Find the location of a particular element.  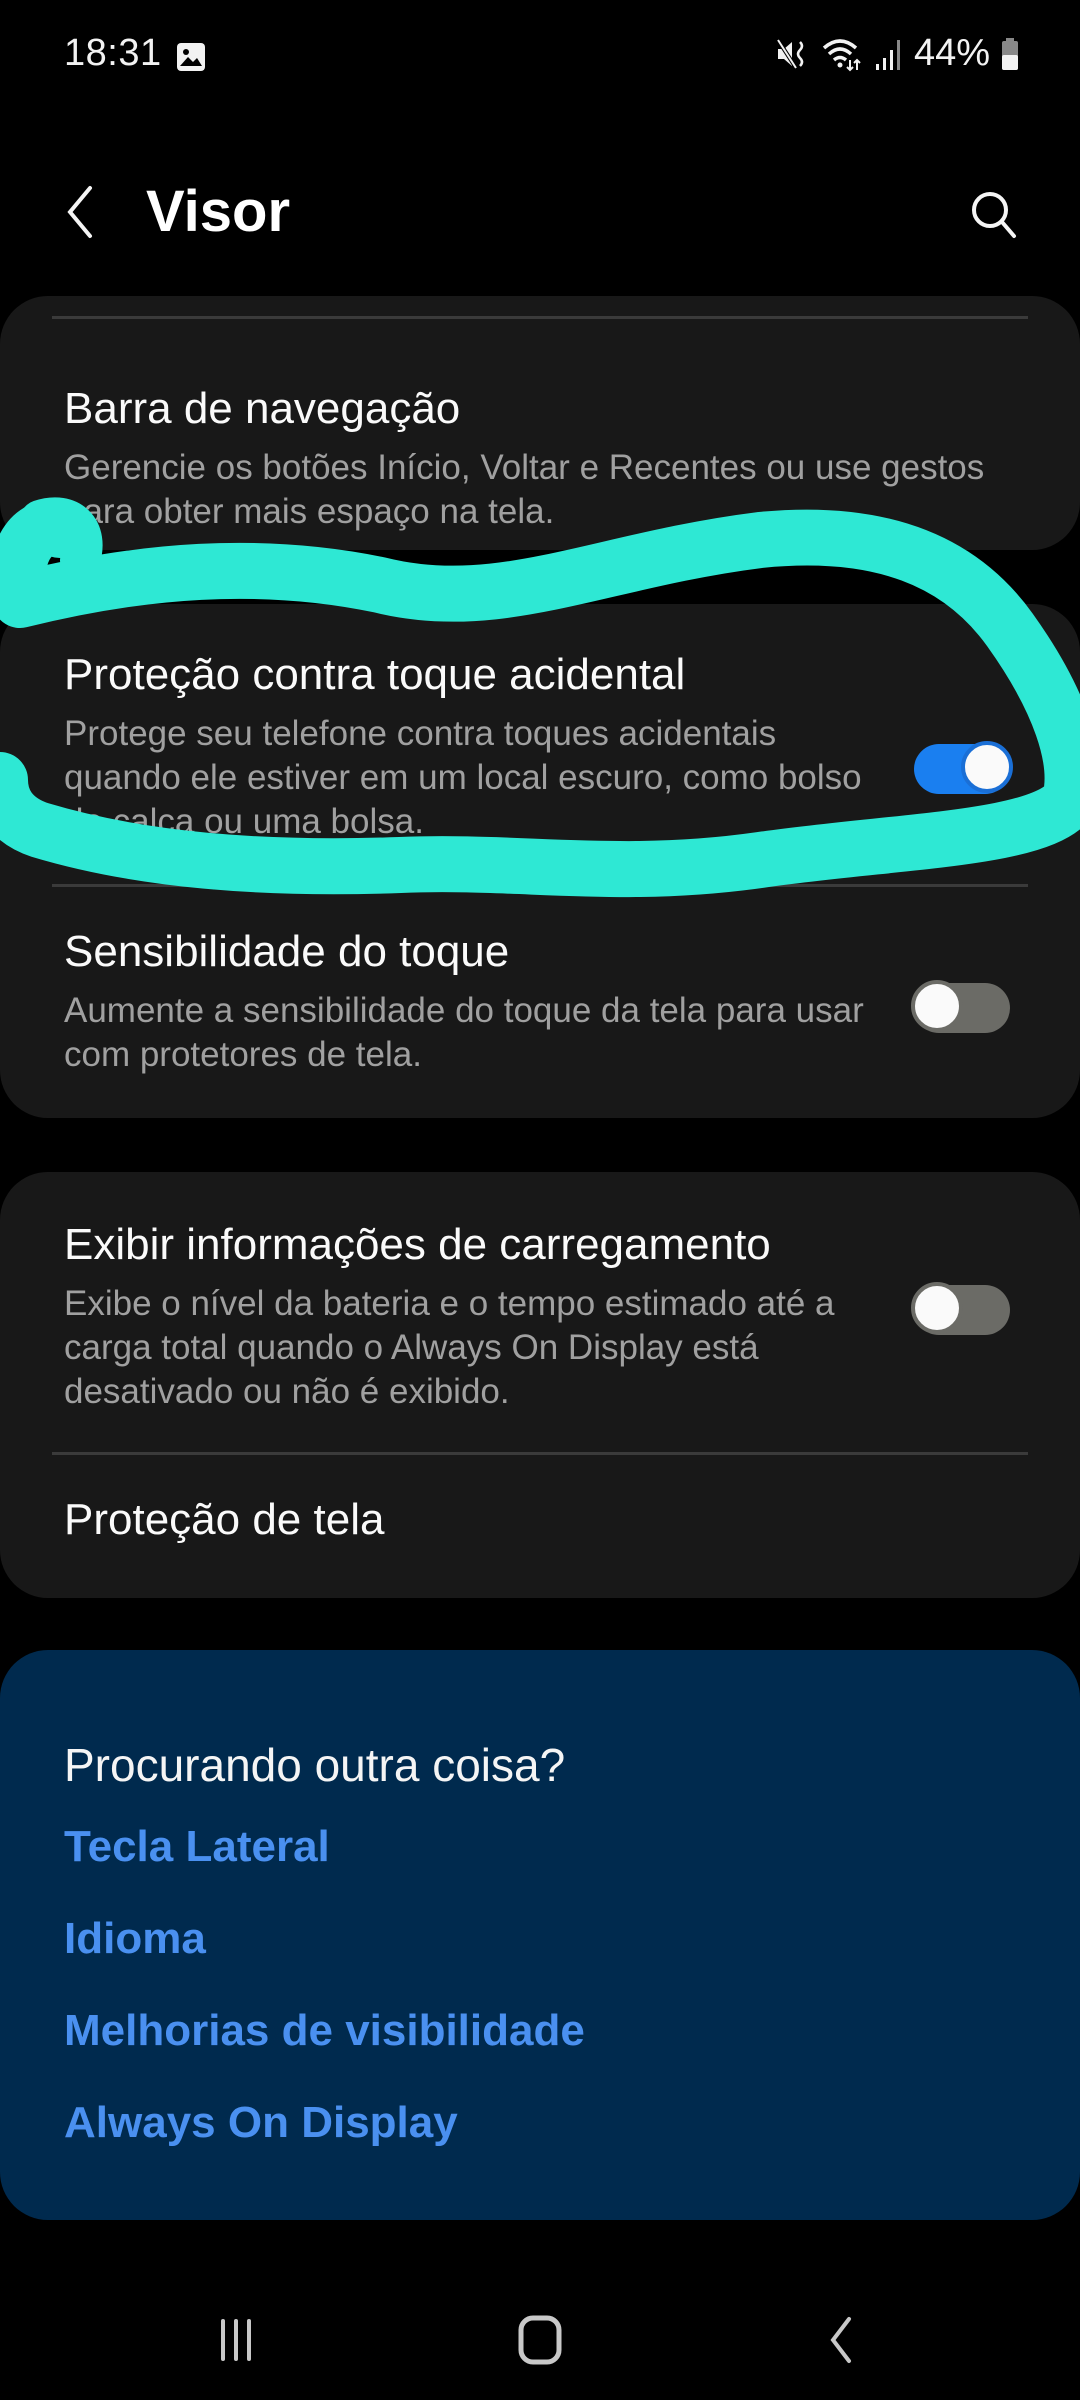

wifi-icon is located at coordinates (841, 54).